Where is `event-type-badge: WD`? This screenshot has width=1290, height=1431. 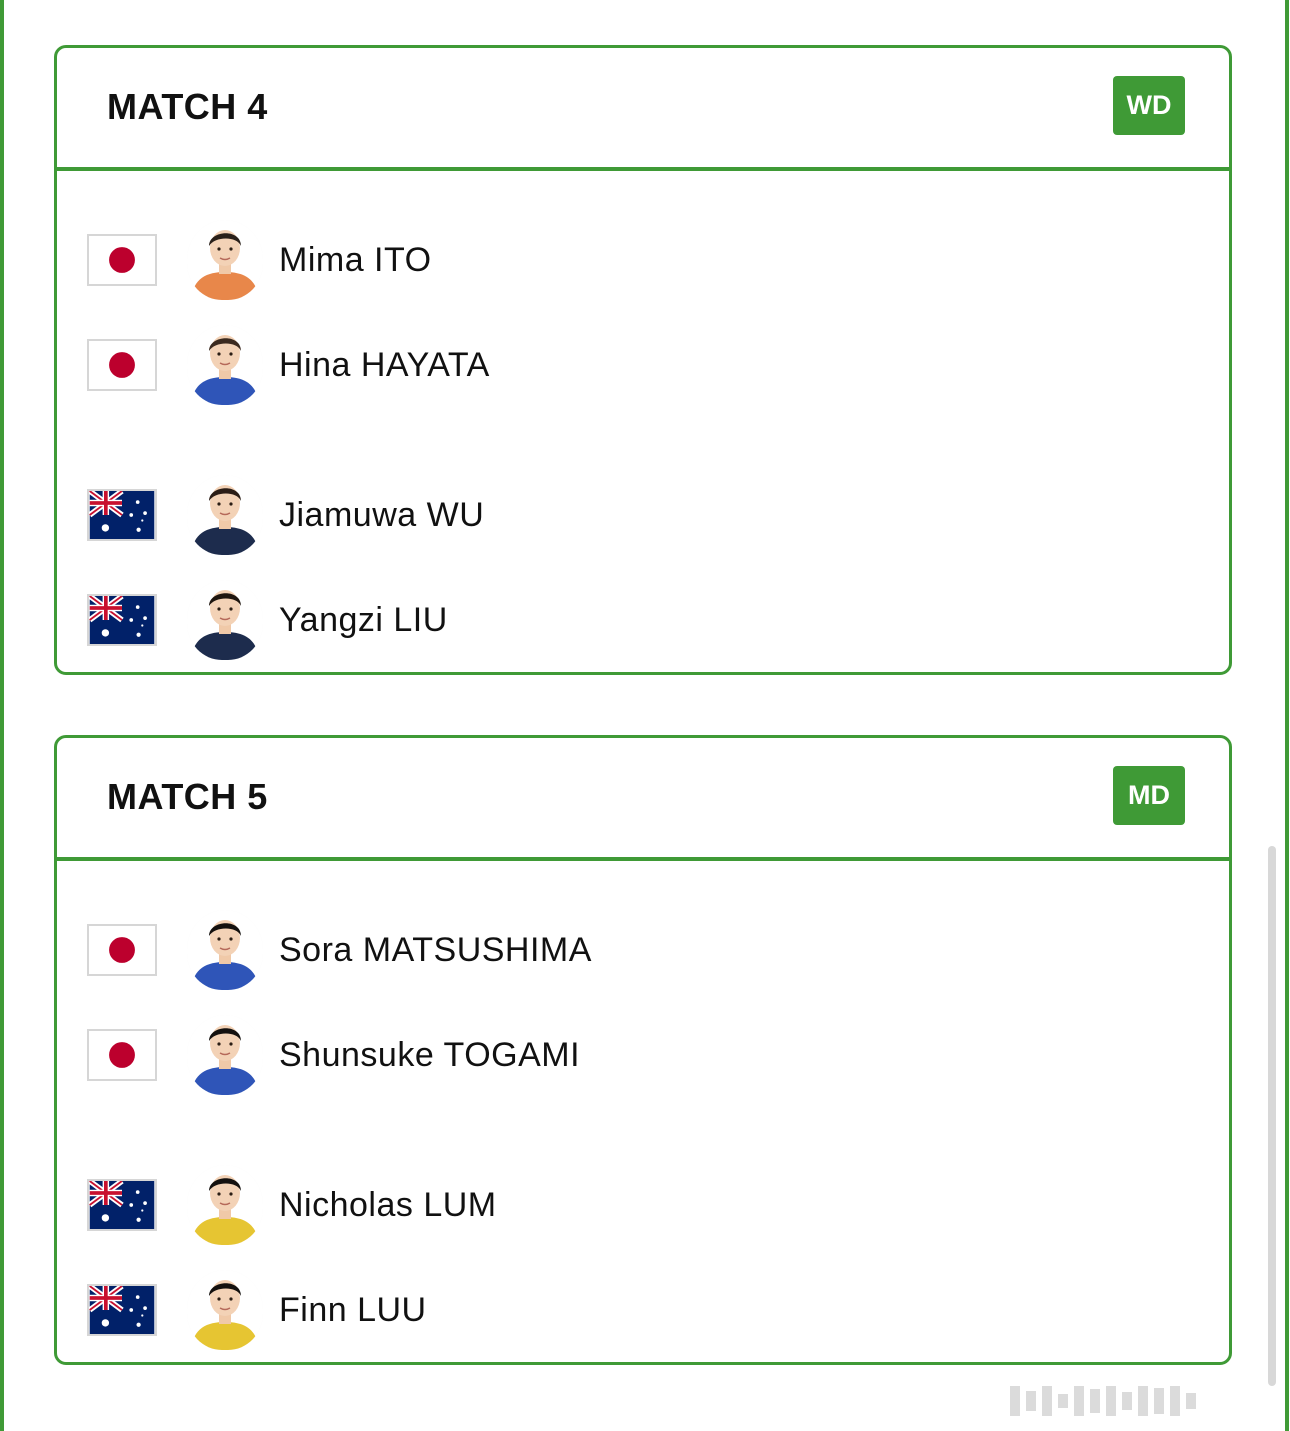
event-type-badge: WD is located at coordinates (1149, 105).